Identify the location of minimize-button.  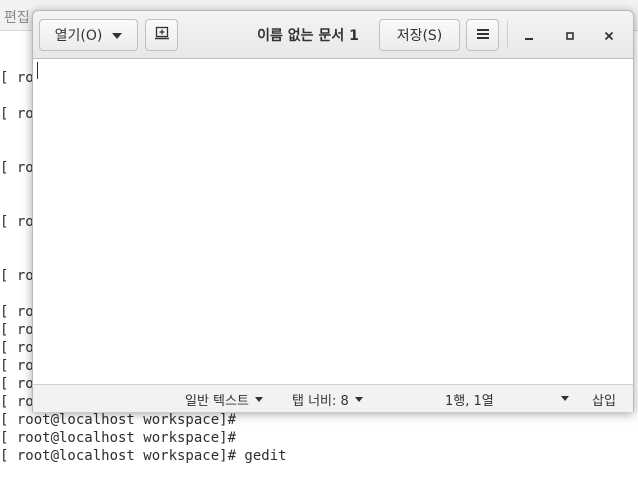
(529, 35).